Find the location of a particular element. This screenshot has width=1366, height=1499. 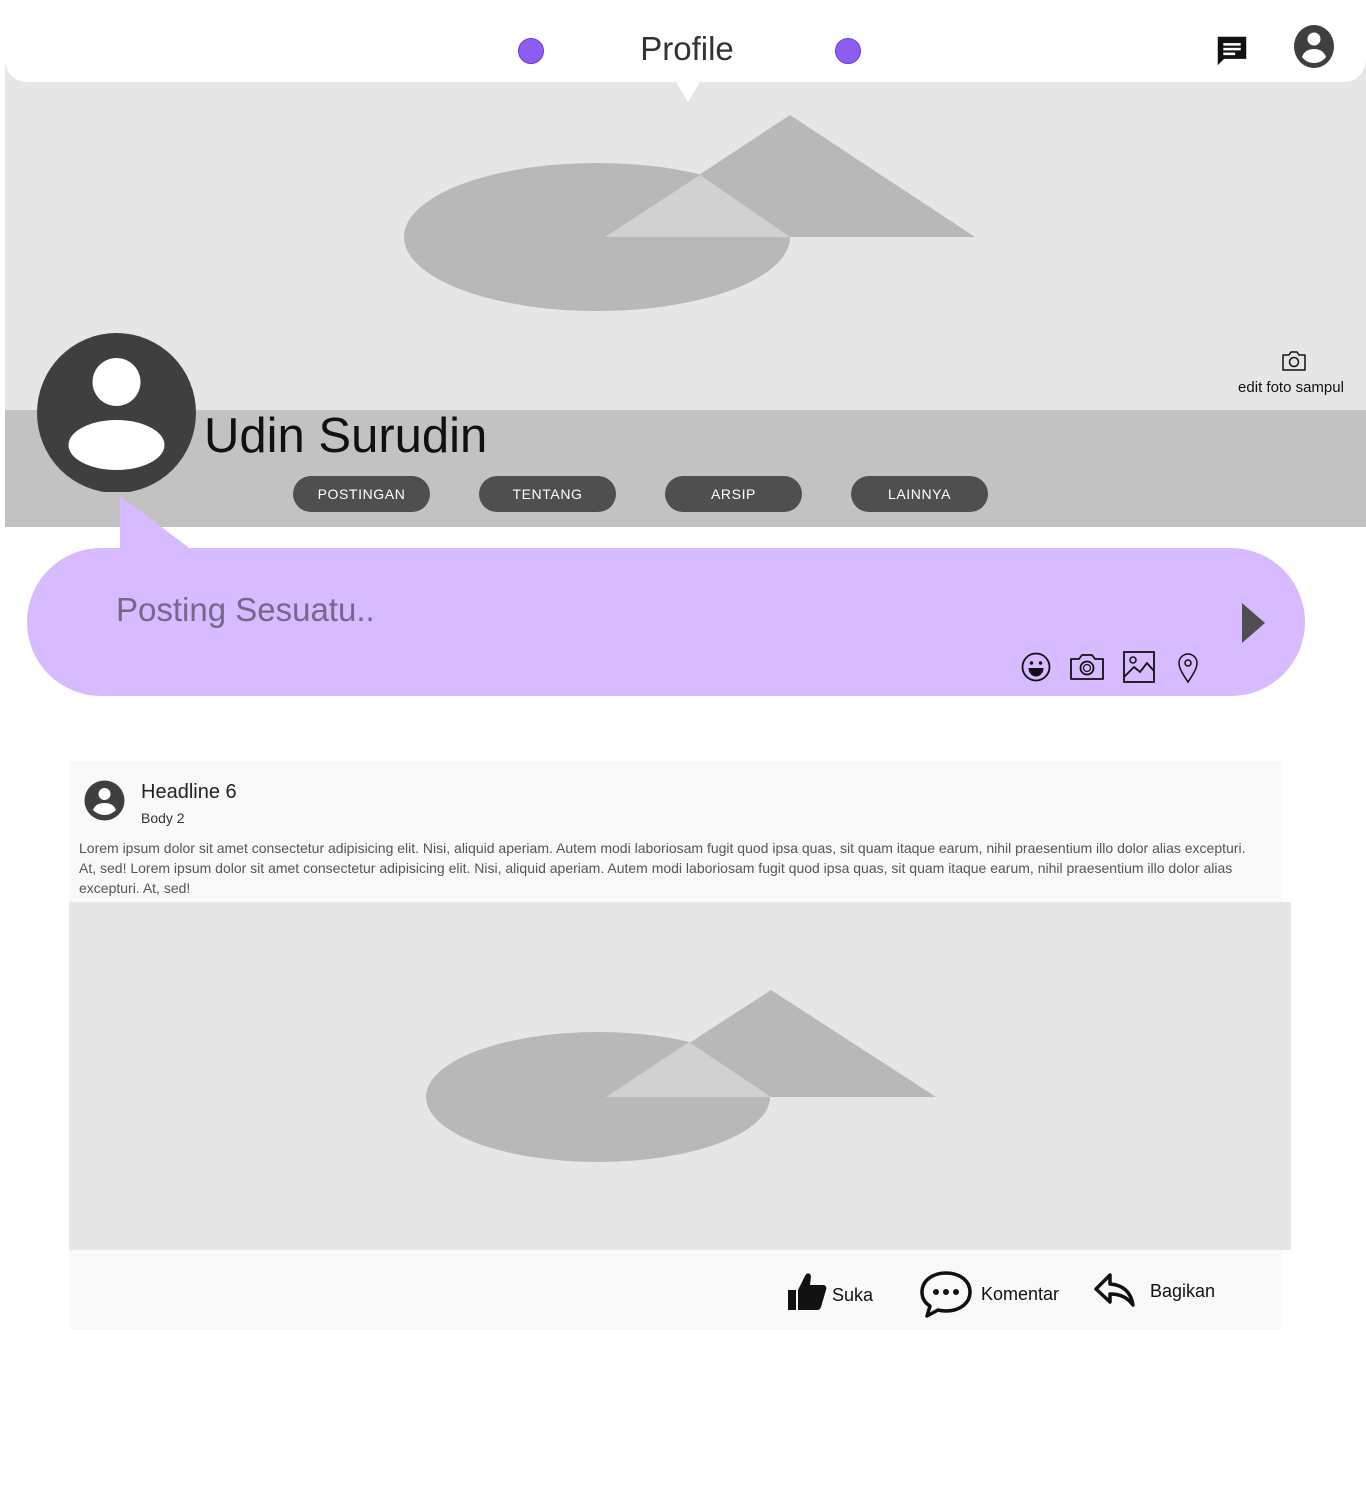

like-icon is located at coordinates (807, 1291).